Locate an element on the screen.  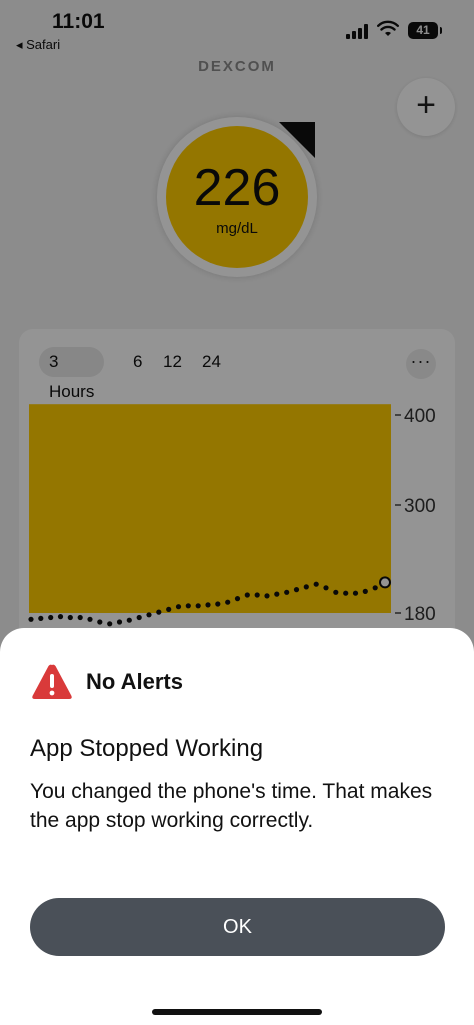
alert-title: App Stopped Working is located at coordinates (147, 748).